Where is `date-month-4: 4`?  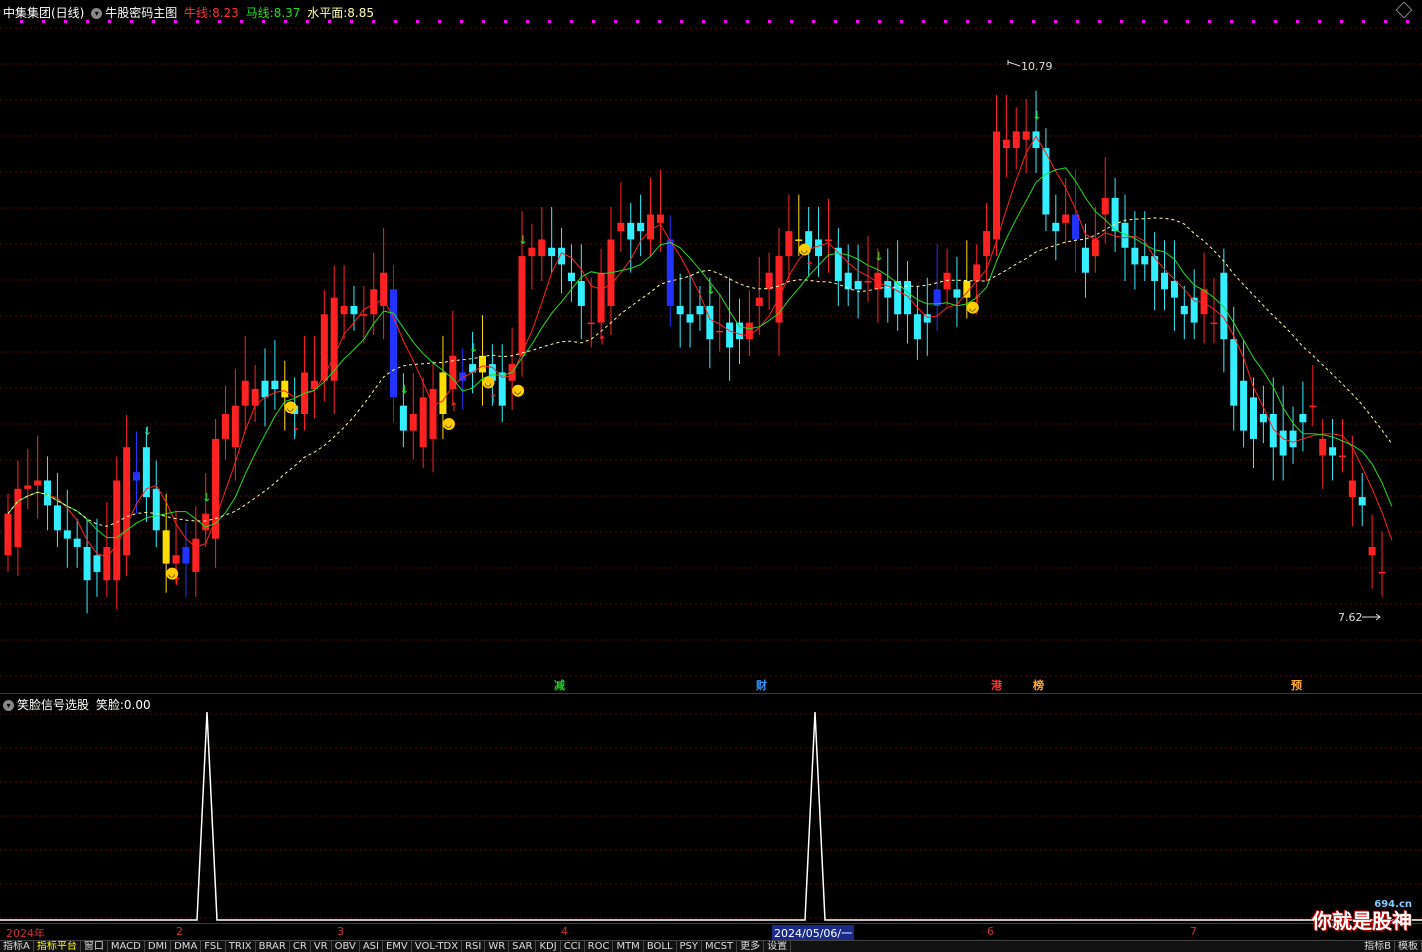
date-month-4: 4 is located at coordinates (564, 931).